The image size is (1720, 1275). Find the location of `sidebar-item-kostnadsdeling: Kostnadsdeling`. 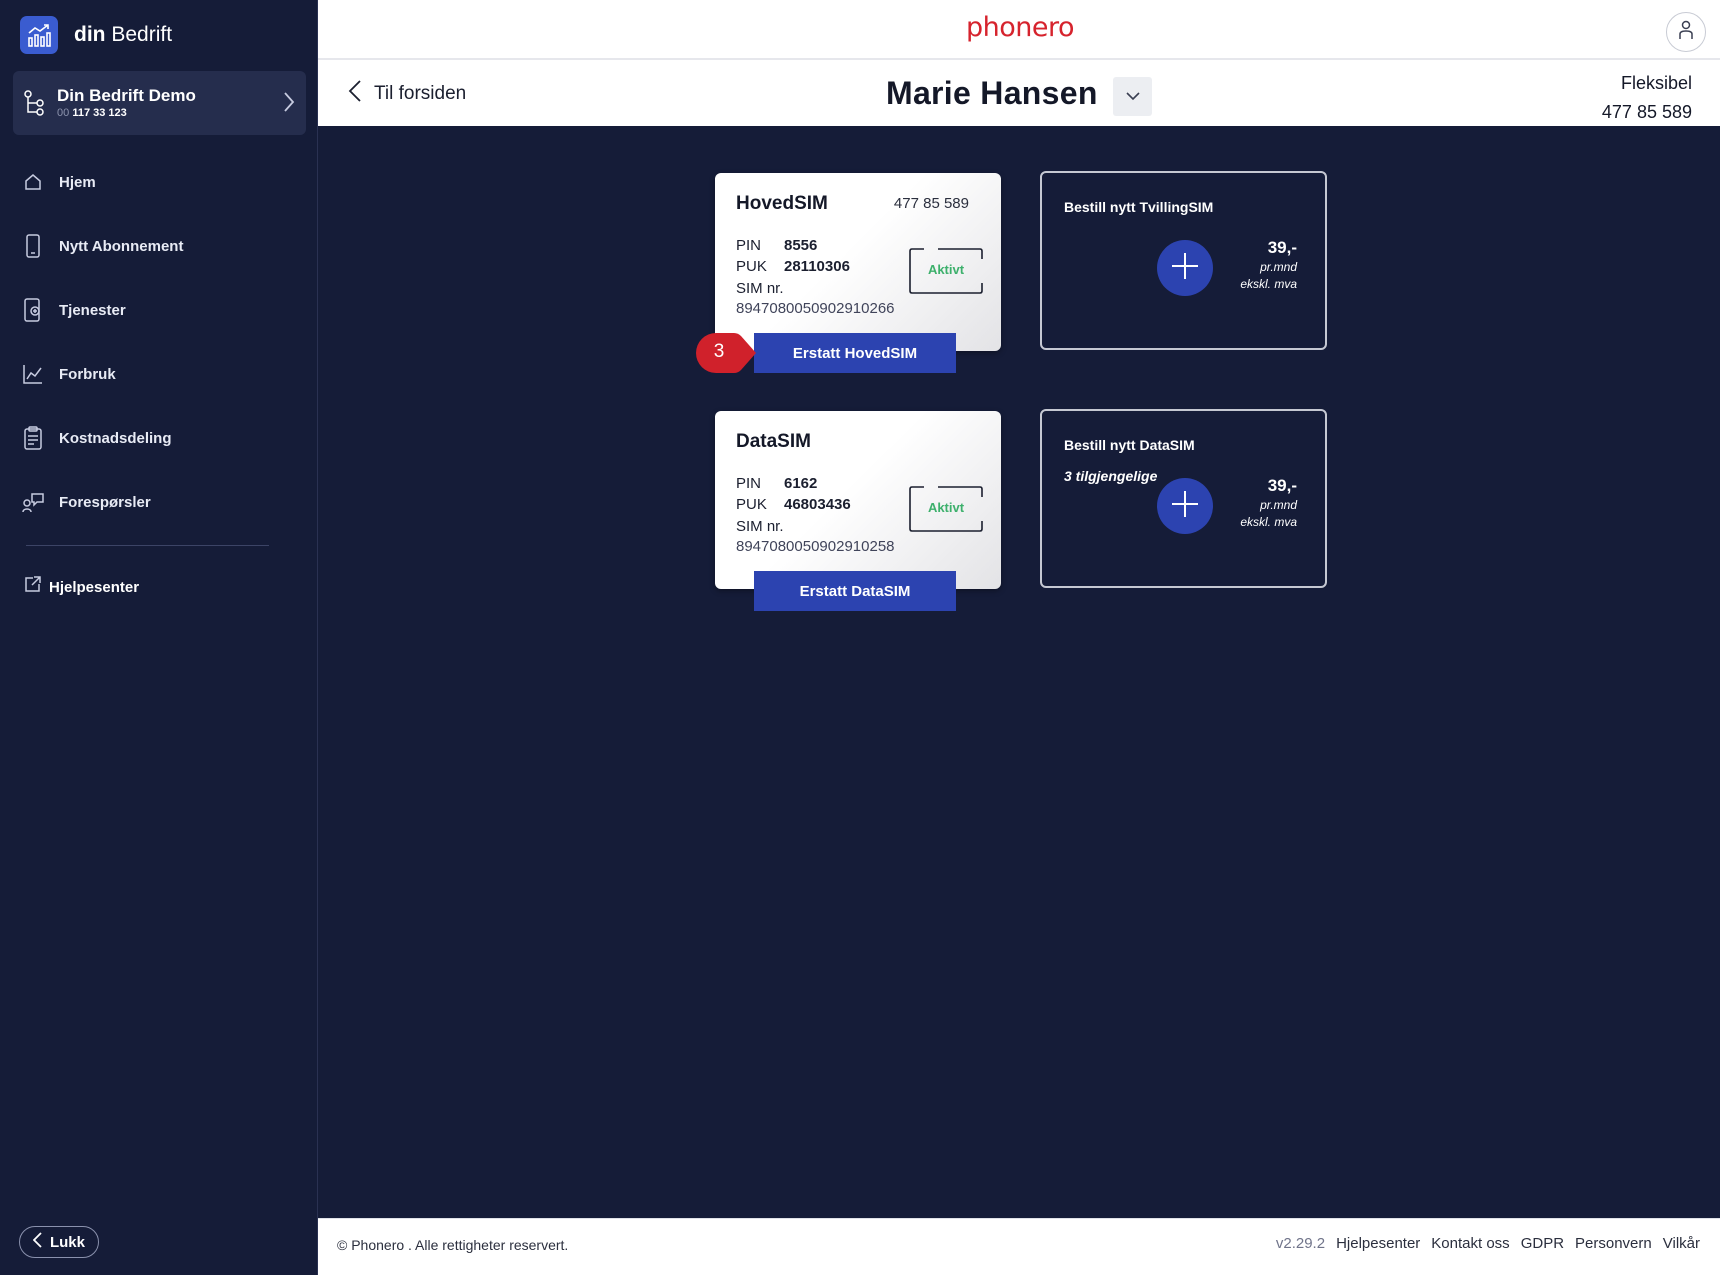

sidebar-item-kostnadsdeling: Kostnadsdeling is located at coordinates (159, 438).